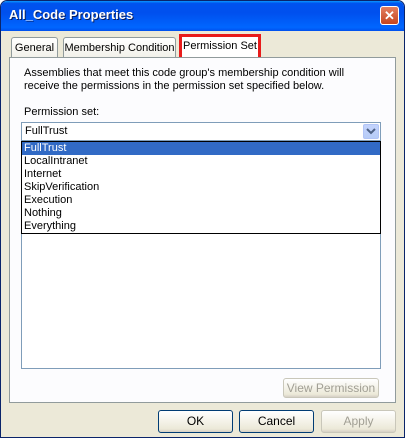 The height and width of the screenshot is (438, 405). What do you see at coordinates (331, 388) in the screenshot?
I see `view-permission-button: View Permission` at bounding box center [331, 388].